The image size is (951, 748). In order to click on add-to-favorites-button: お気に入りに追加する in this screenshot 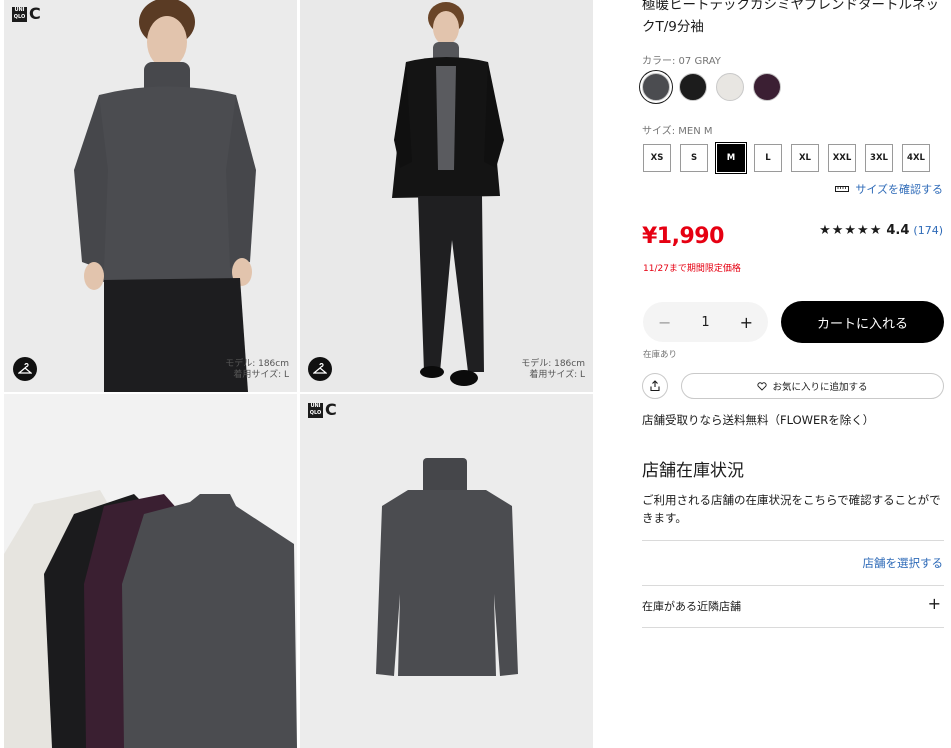, I will do `click(812, 386)`.